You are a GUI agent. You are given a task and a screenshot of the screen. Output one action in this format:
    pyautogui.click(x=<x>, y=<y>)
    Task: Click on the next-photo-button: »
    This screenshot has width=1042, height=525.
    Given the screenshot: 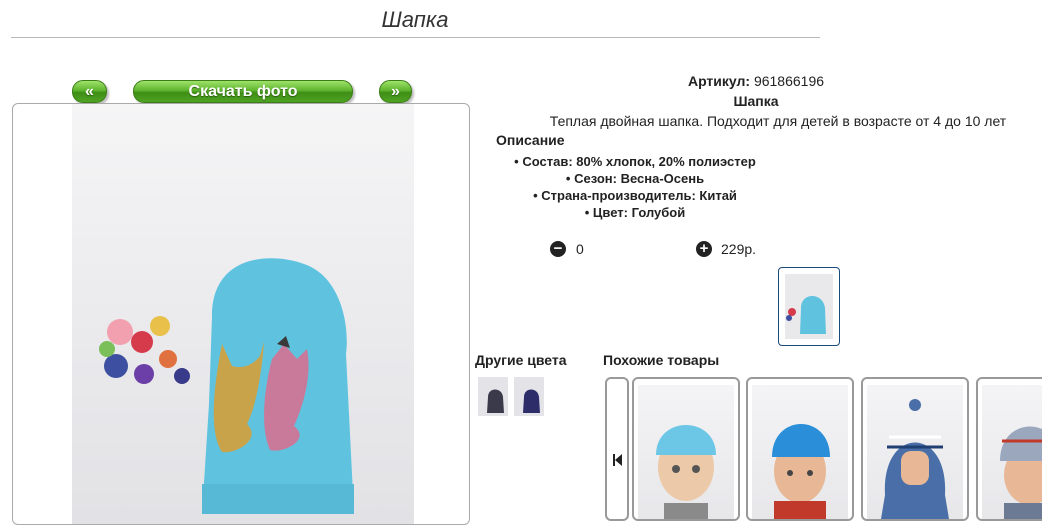 What is the action you would take?
    pyautogui.click(x=395, y=91)
    